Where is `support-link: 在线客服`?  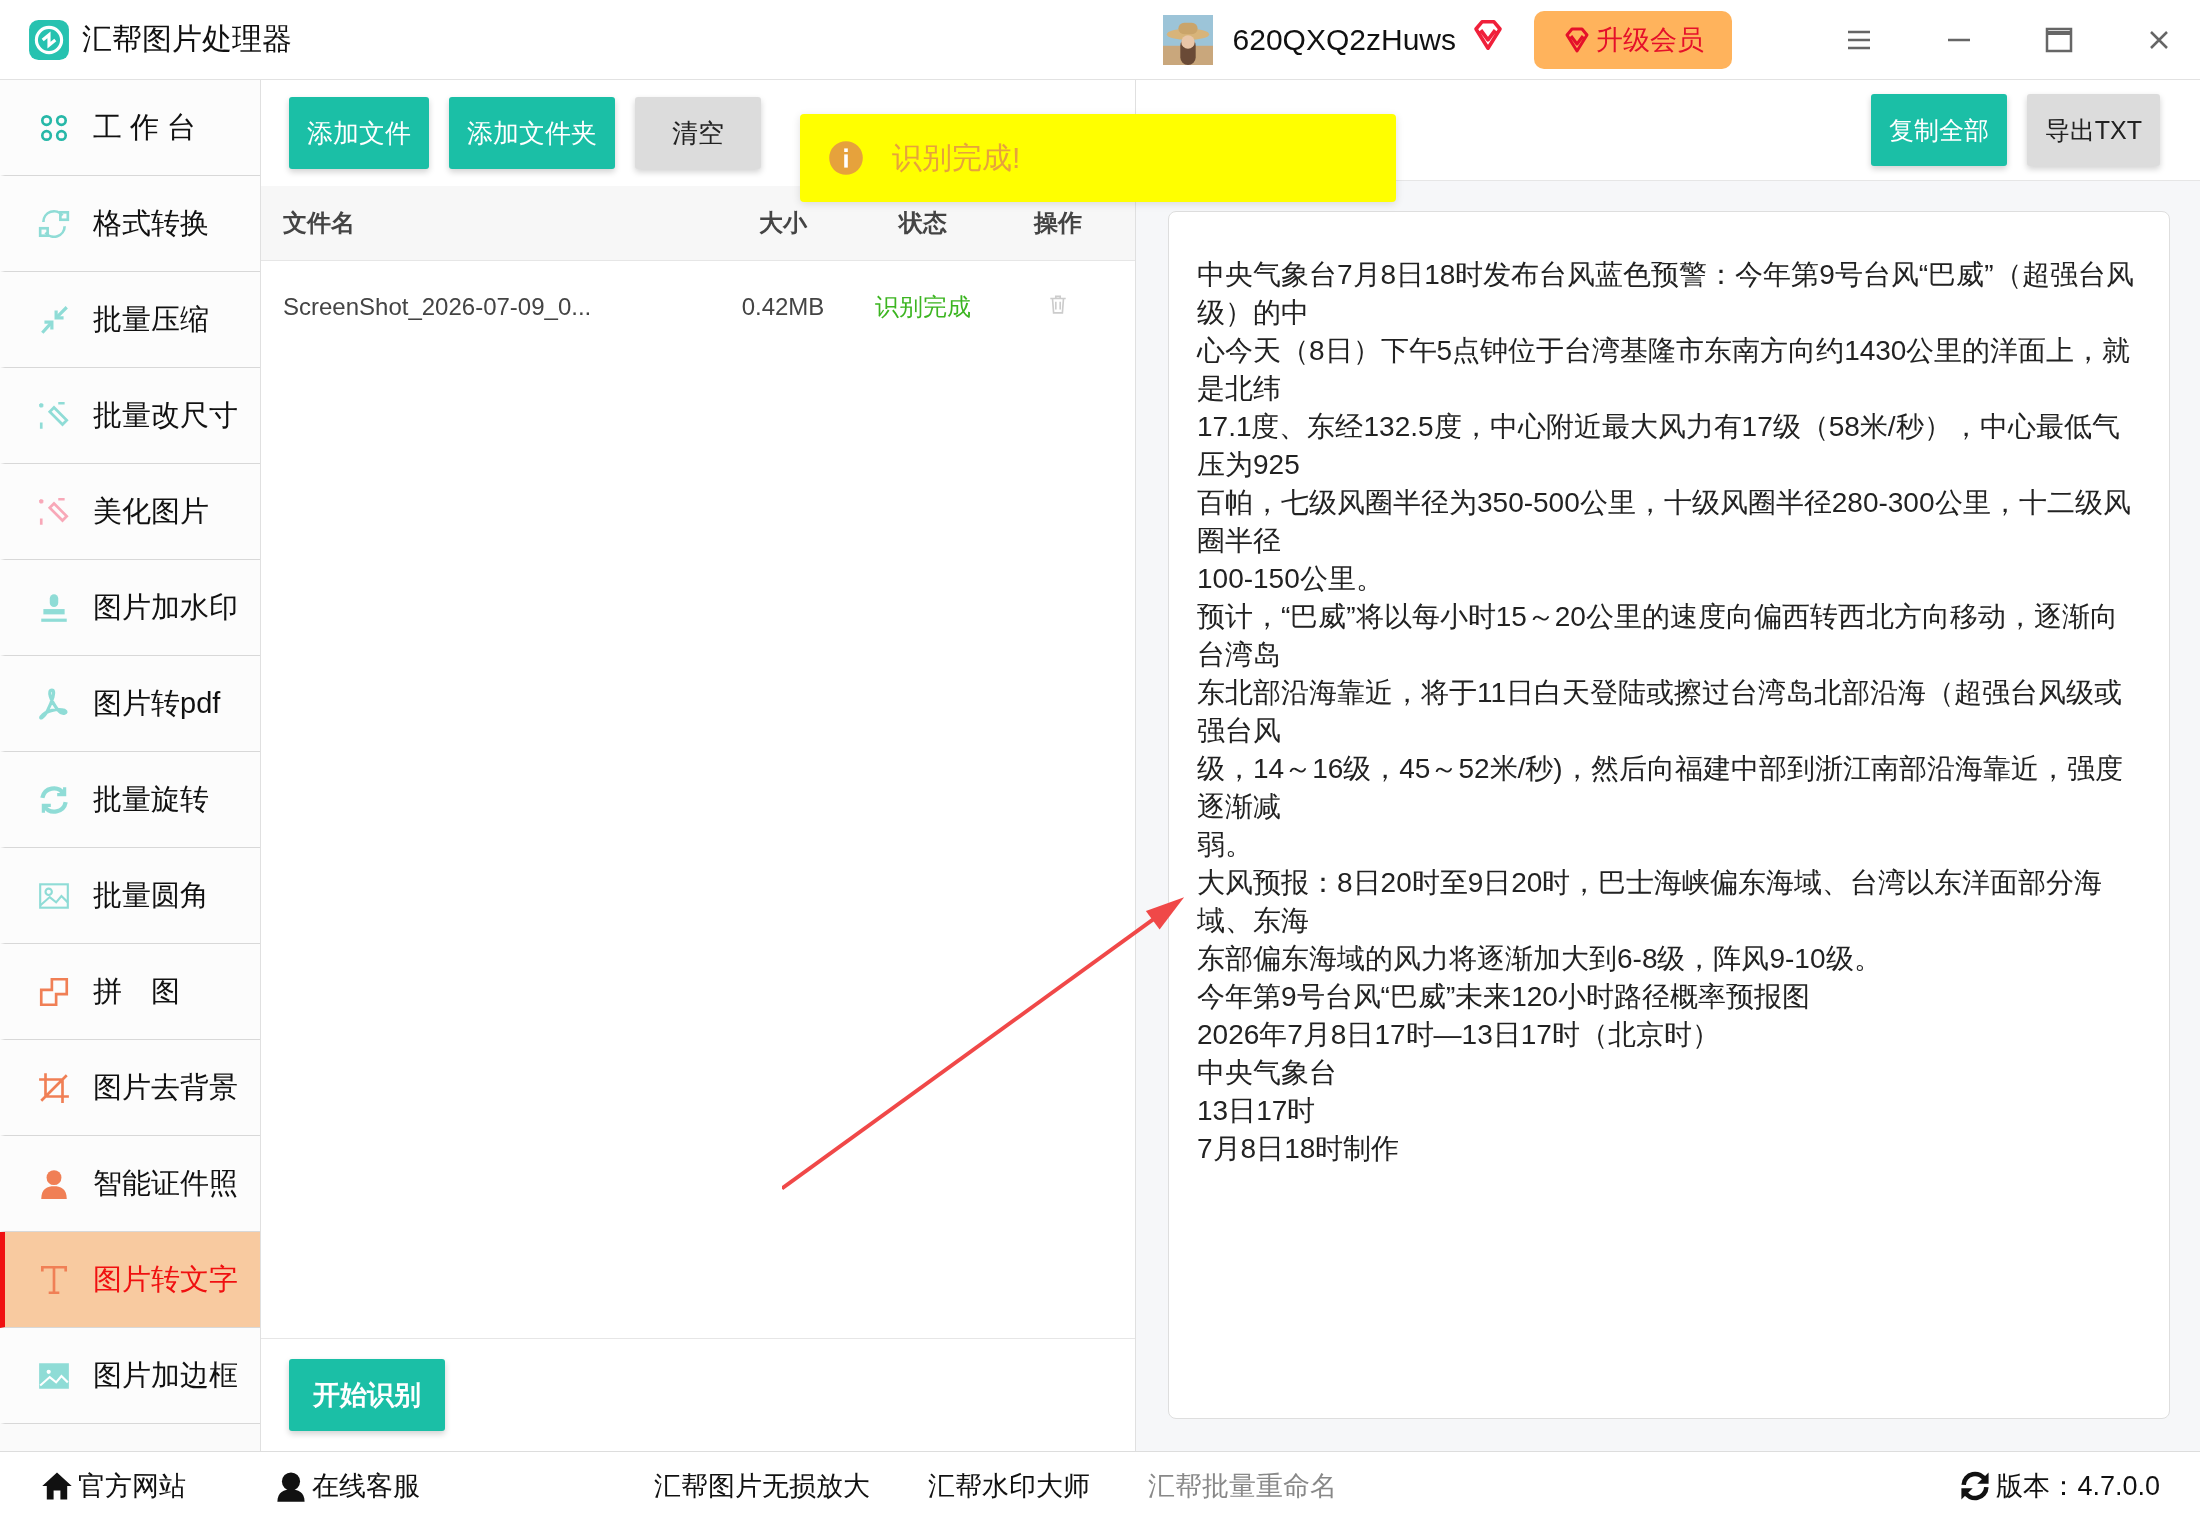
support-link: 在线客服 is located at coordinates (347, 1486).